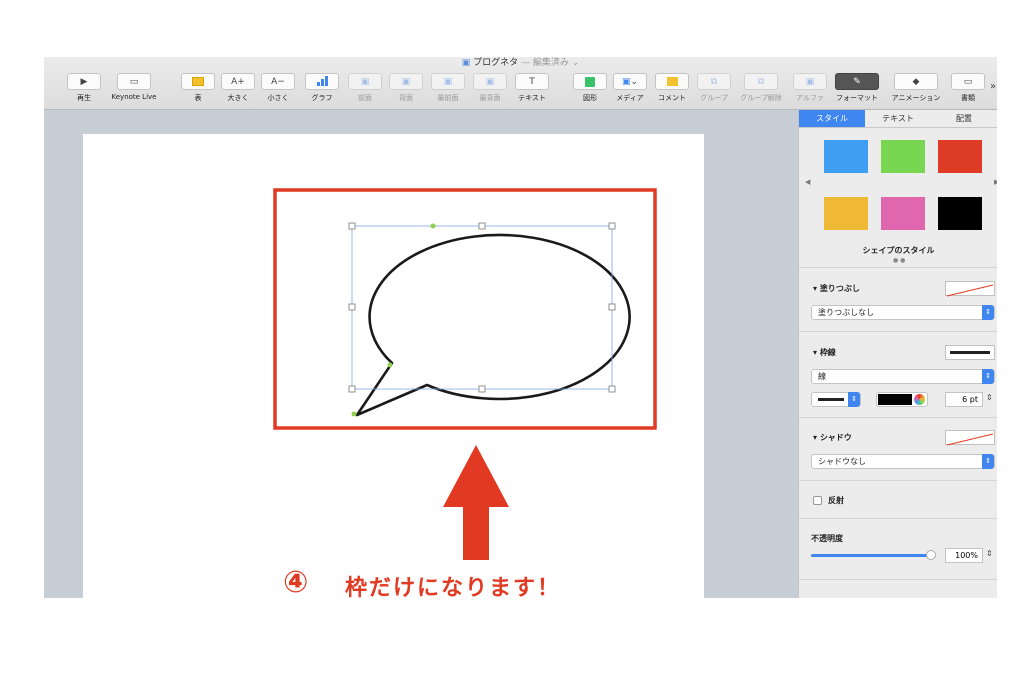 This screenshot has height=680, width=1024. I want to click on document-name: プログネタ, so click(496, 63).